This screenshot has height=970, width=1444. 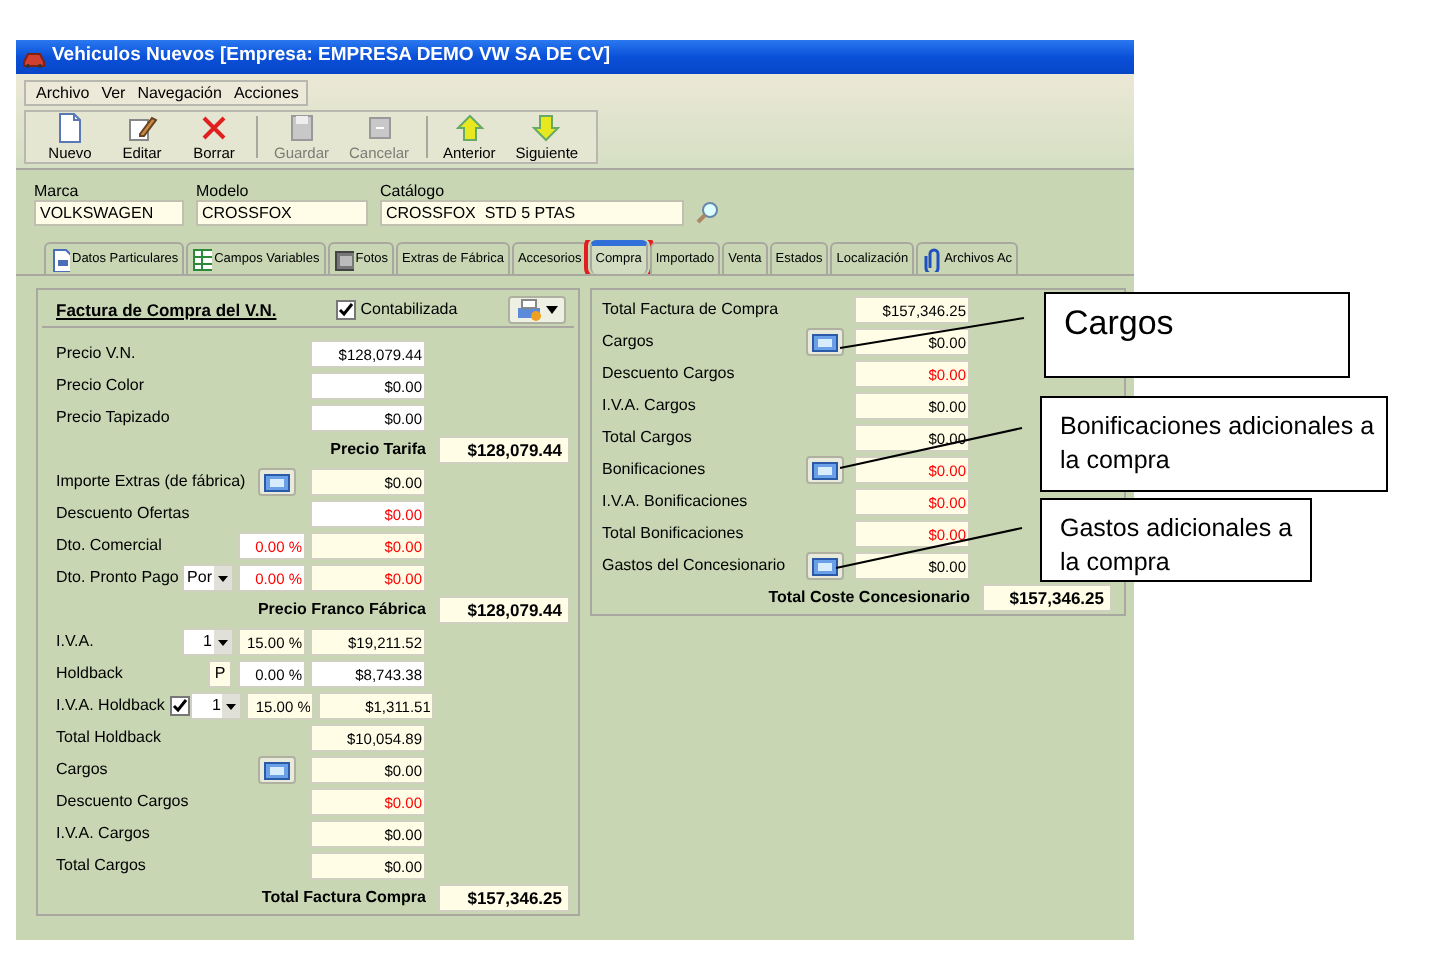 What do you see at coordinates (117, 578) in the screenshot?
I see `field-label: Dto. Pronto Pago` at bounding box center [117, 578].